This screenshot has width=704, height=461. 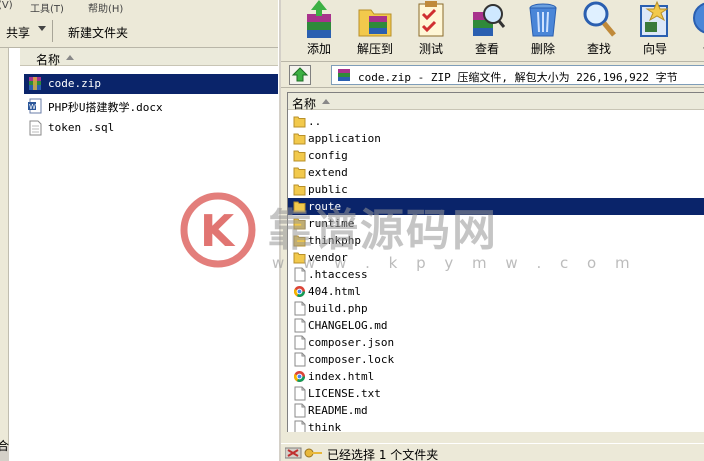 What do you see at coordinates (328, 257) in the screenshot?
I see `archive-row-name: vendor` at bounding box center [328, 257].